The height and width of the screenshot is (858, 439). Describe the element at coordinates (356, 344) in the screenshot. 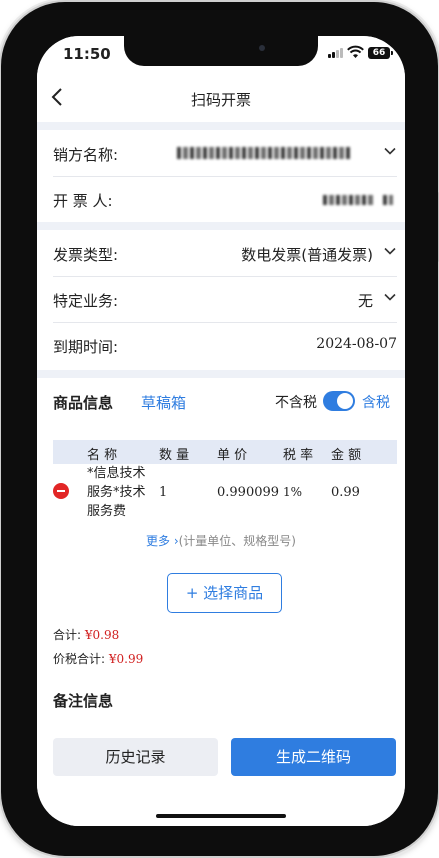

I see `due-date-value: 2024-08-07` at that location.